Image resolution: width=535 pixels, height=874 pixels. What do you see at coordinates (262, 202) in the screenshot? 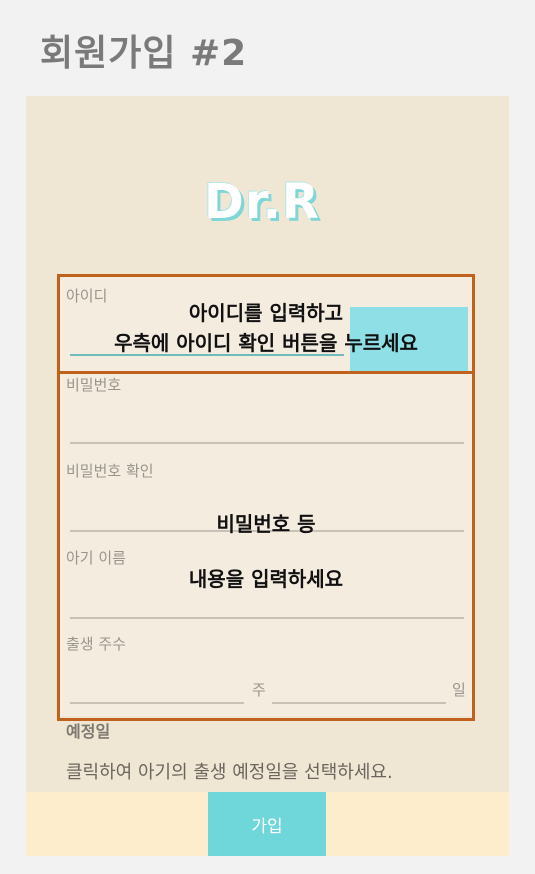
I see `app-logo: Dr.R` at bounding box center [262, 202].